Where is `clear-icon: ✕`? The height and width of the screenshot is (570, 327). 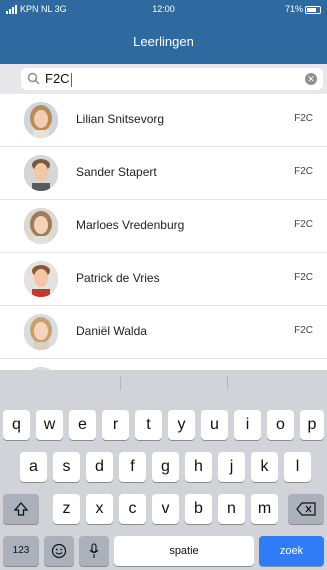 clear-icon: ✕ is located at coordinates (311, 79).